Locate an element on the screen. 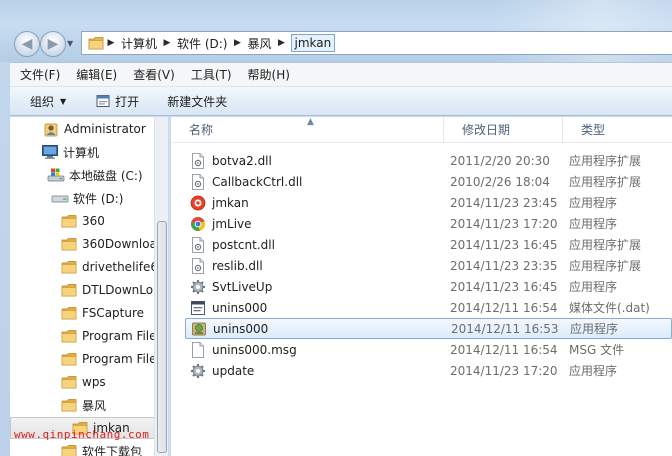  organize-label: 组织 is located at coordinates (42, 101).